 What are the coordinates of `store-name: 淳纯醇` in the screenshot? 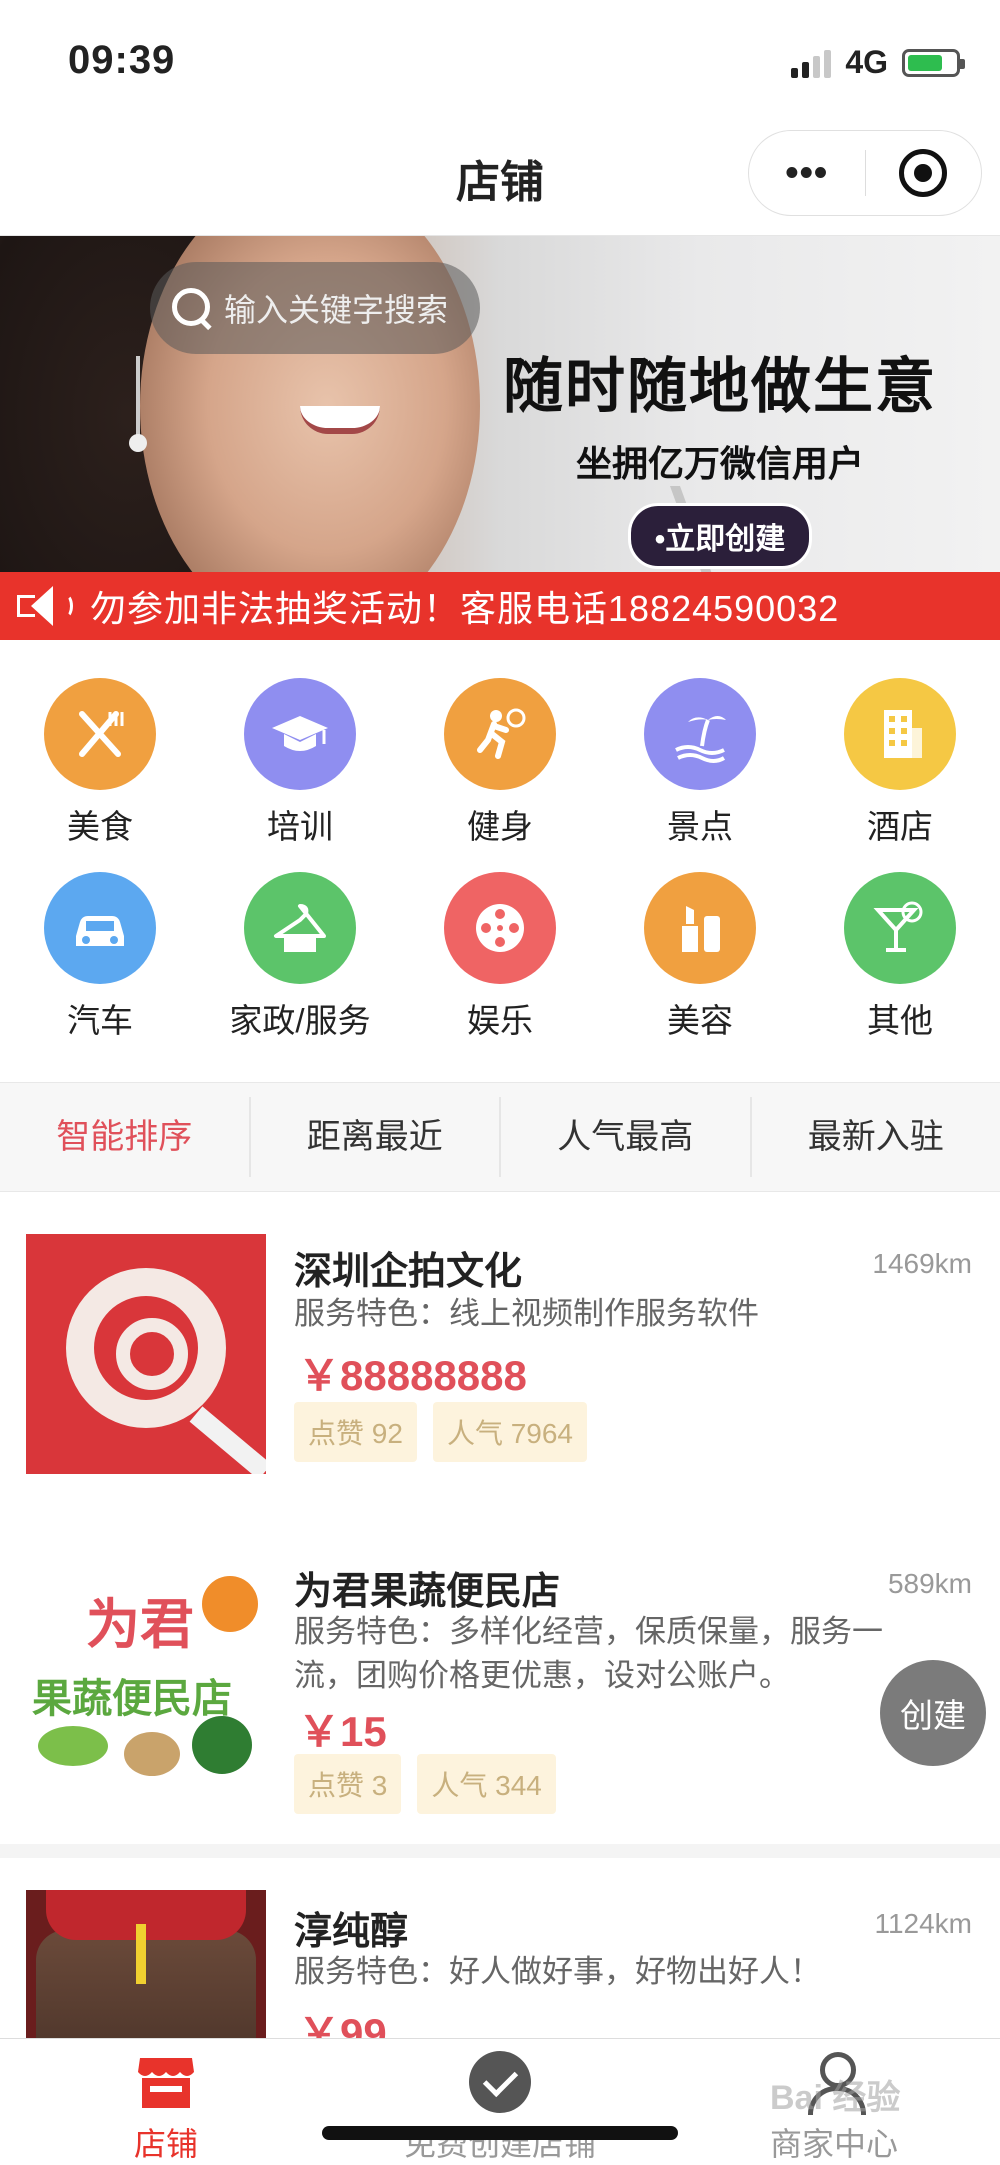 It's located at (351, 1932).